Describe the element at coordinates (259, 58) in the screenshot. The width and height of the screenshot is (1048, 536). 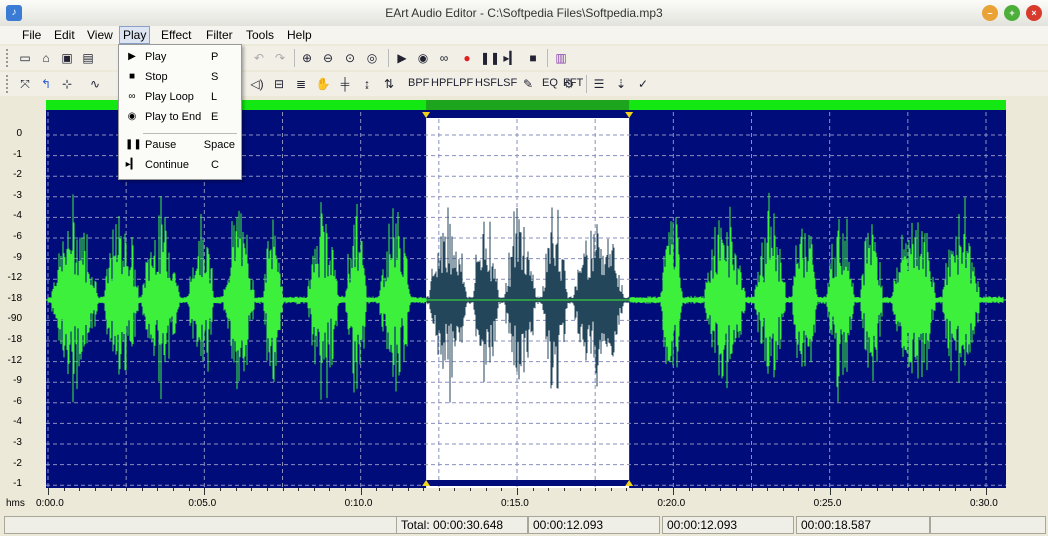
I see `undo-icon: ↶` at that location.